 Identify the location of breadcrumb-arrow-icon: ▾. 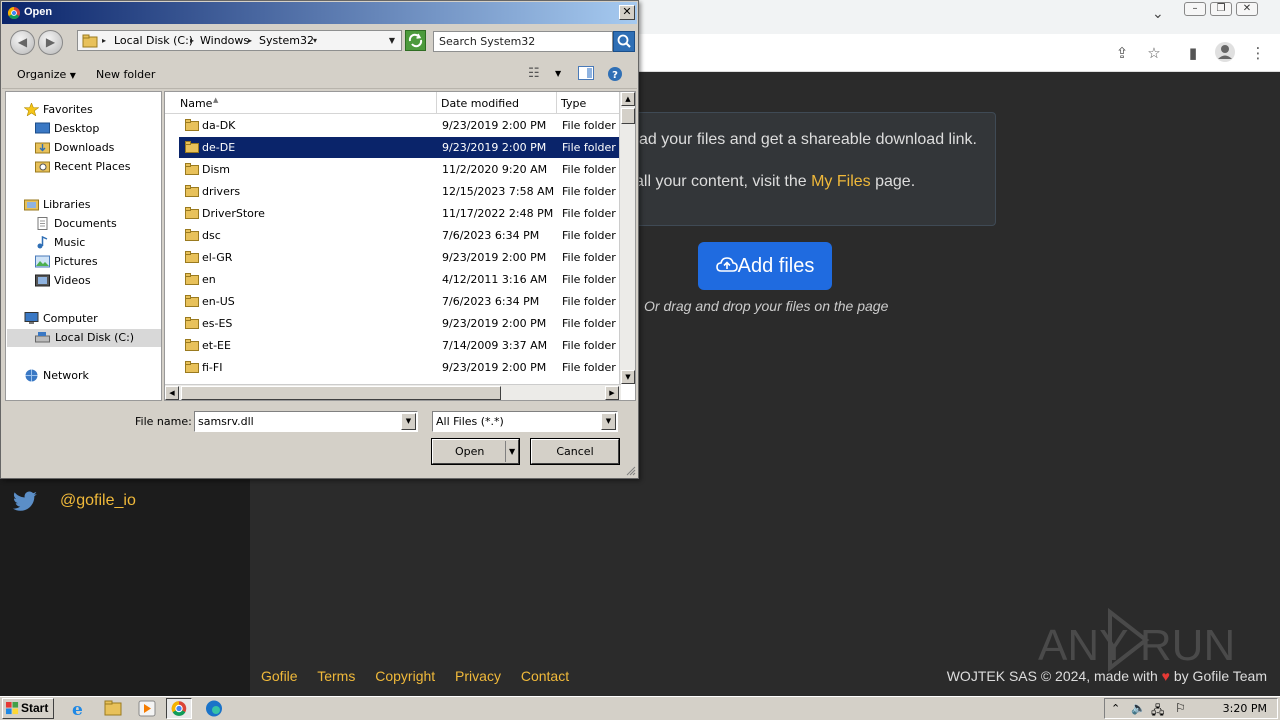
(315, 40).